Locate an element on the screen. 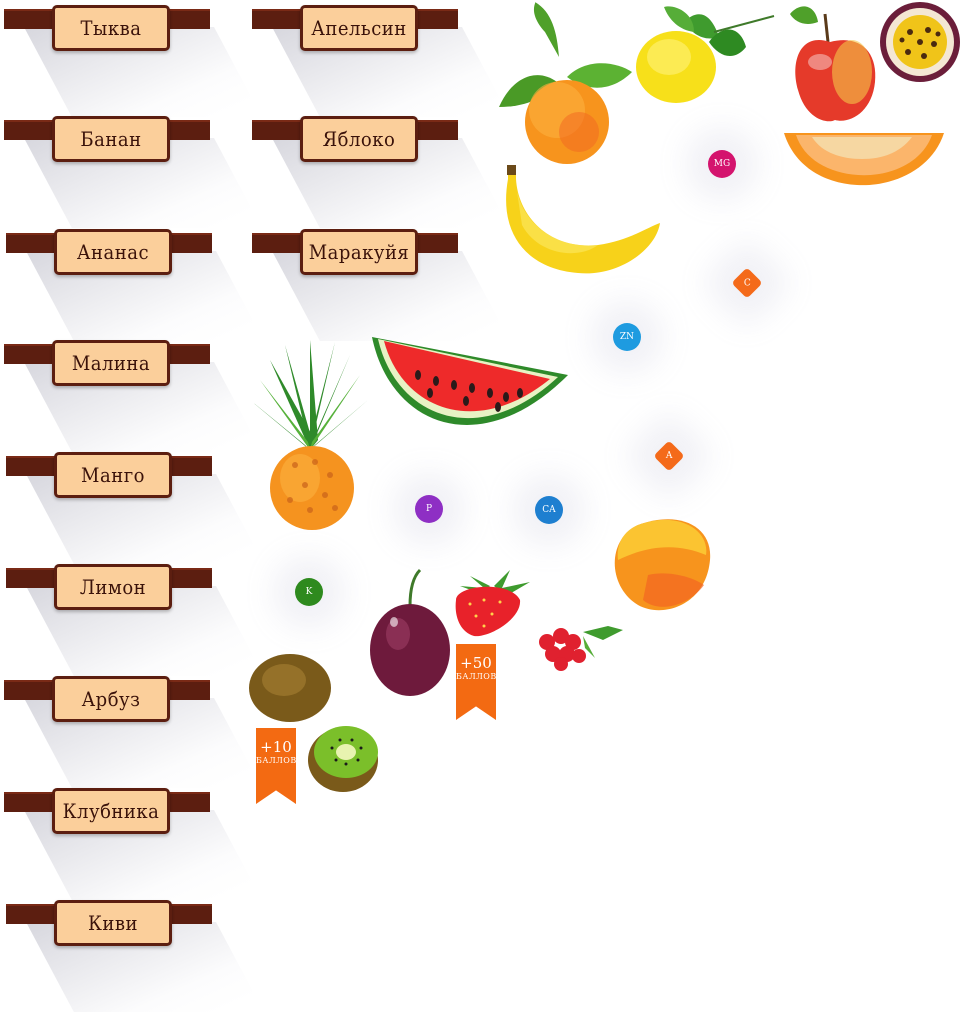  mango-fruit is located at coordinates (661, 566).